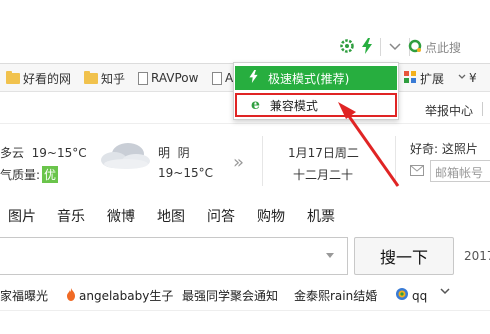 The width and height of the screenshot is (490, 334). What do you see at coordinates (404, 256) in the screenshot?
I see `search-button: 搜一下` at bounding box center [404, 256].